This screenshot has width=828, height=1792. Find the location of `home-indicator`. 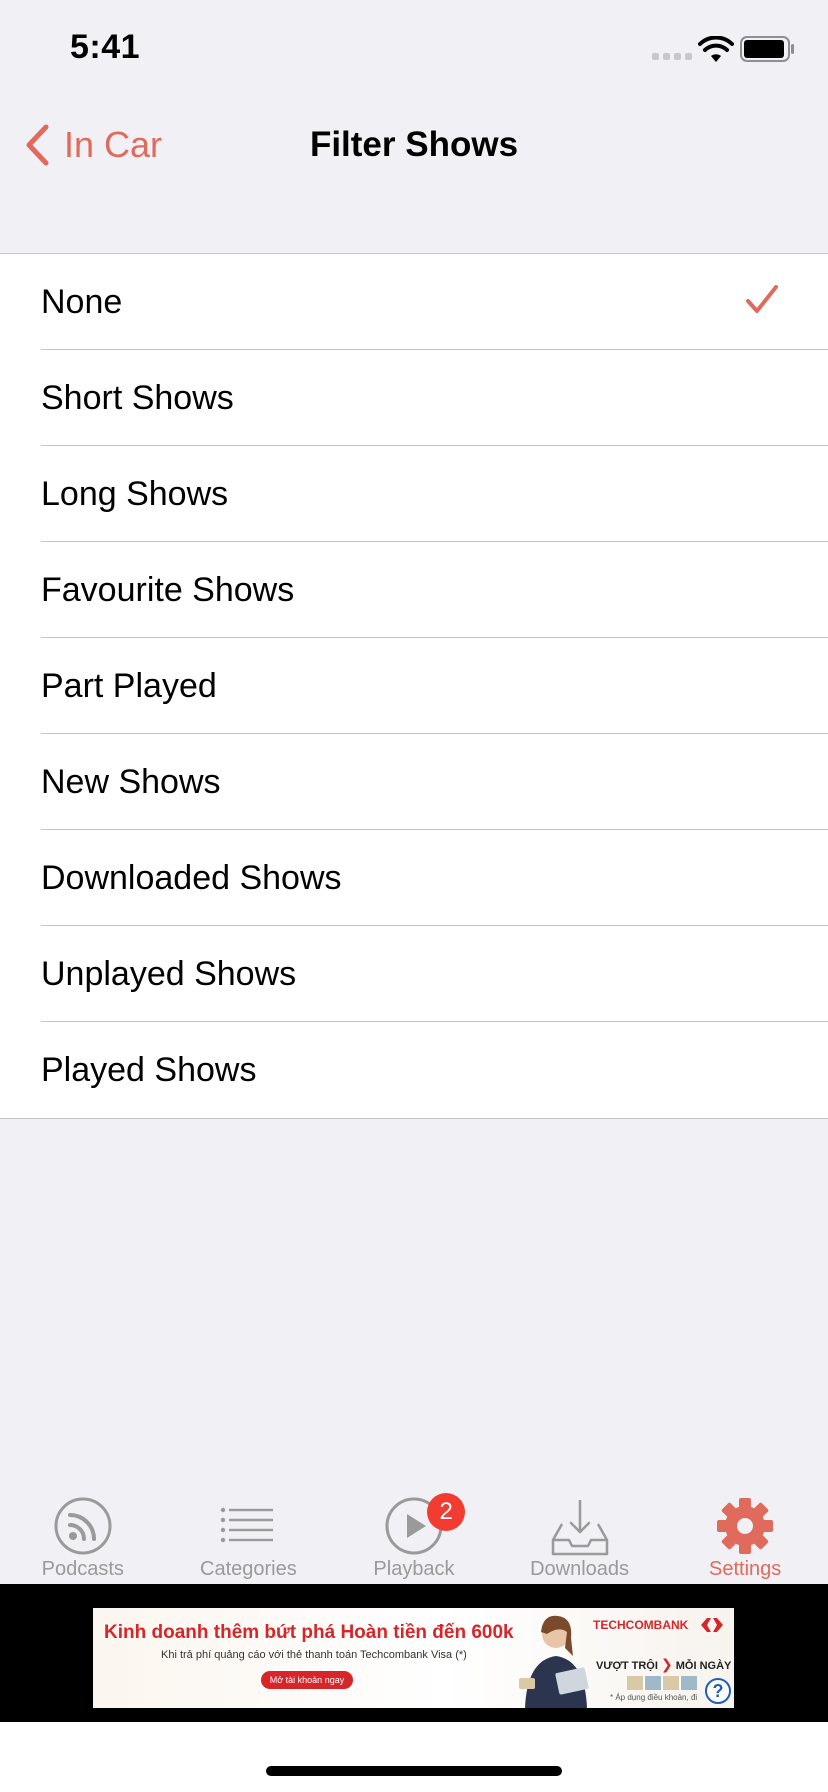

home-indicator is located at coordinates (414, 1771).